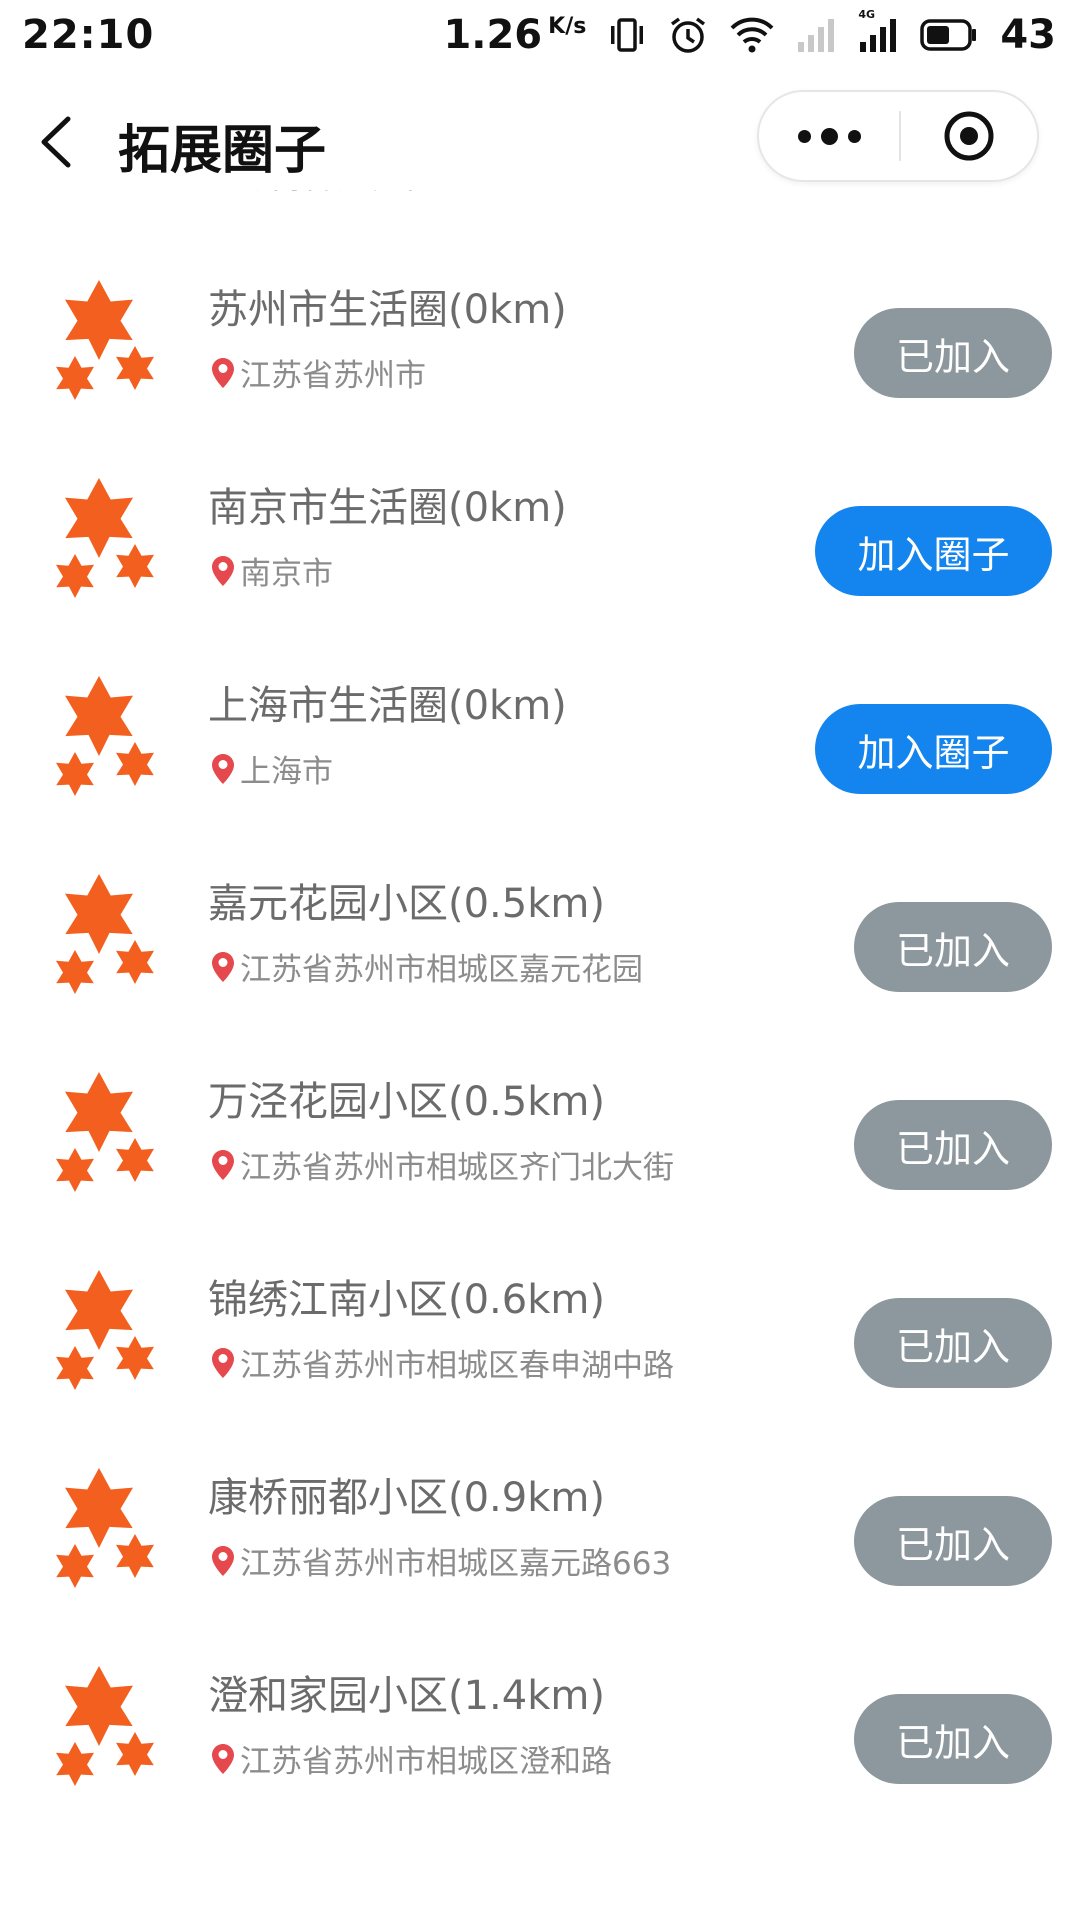  I want to click on circle-name: 苏州市生活圈(0km), so click(387, 310).